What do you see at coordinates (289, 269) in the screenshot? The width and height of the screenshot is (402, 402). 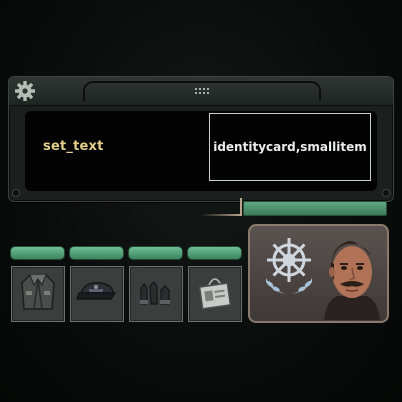 I see `ship-wheel-emblem-icon` at bounding box center [289, 269].